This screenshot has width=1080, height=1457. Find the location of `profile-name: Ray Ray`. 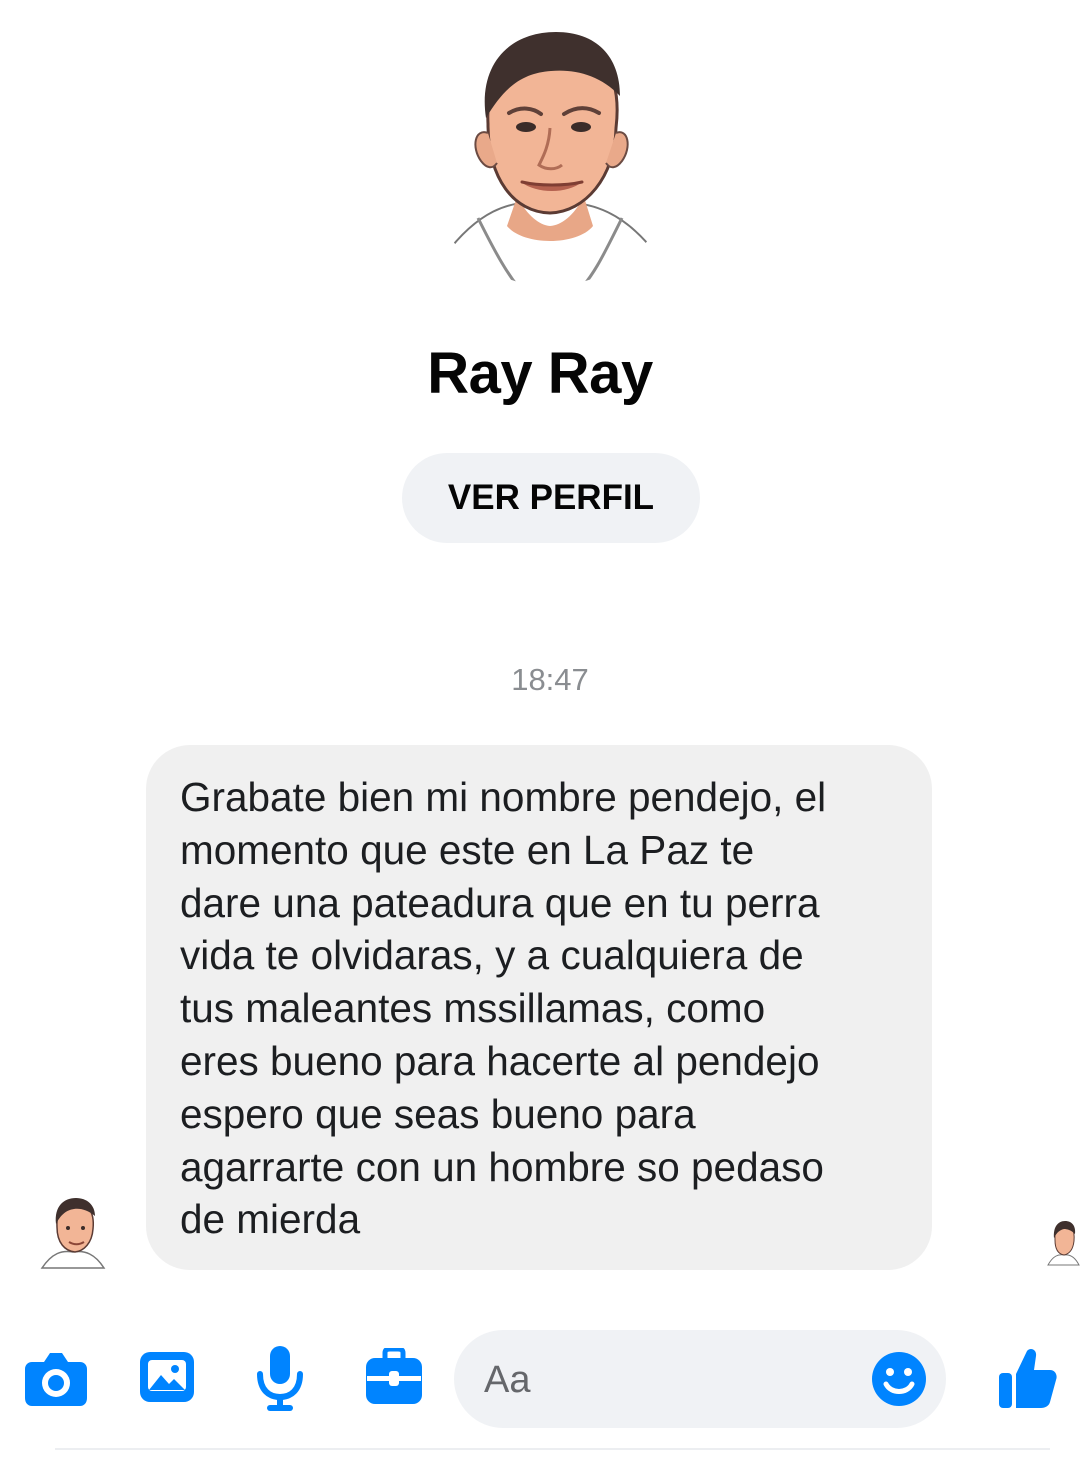

profile-name: Ray Ray is located at coordinates (540, 373).